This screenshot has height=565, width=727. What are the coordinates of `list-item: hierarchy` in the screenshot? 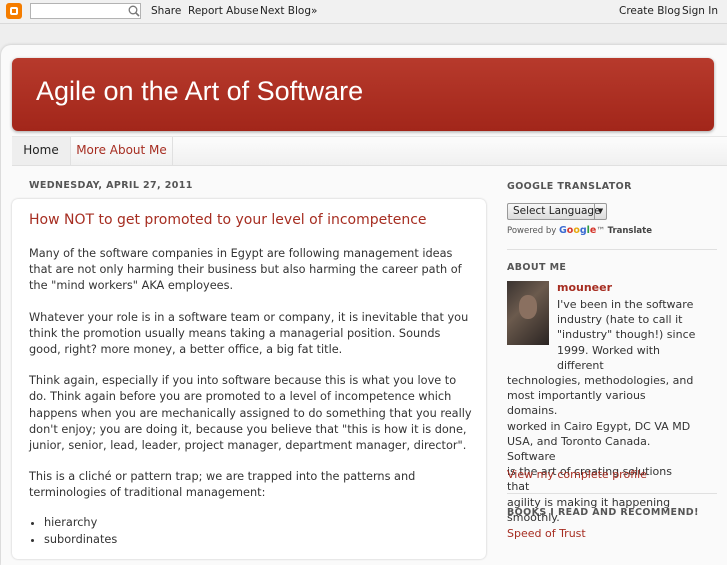 It's located at (259, 523).